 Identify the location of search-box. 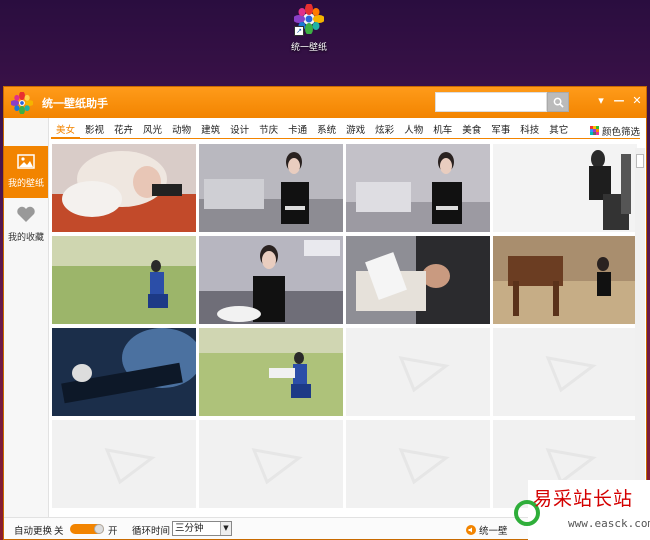
(502, 102).